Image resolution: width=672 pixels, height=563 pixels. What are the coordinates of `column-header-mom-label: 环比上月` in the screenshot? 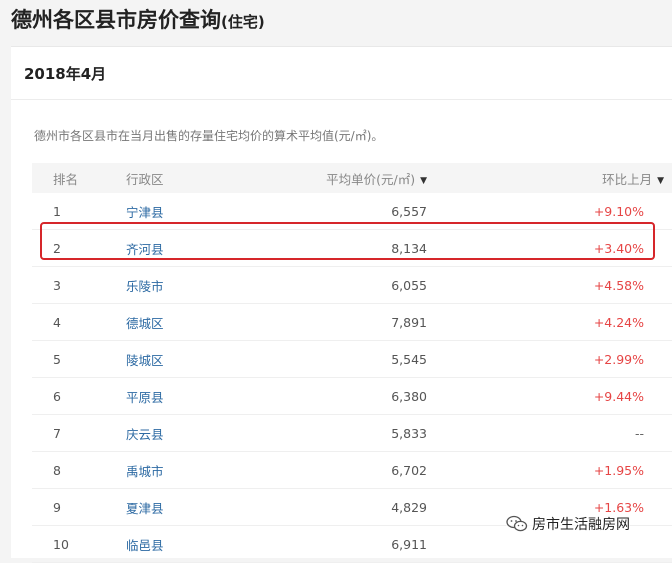 It's located at (627, 179).